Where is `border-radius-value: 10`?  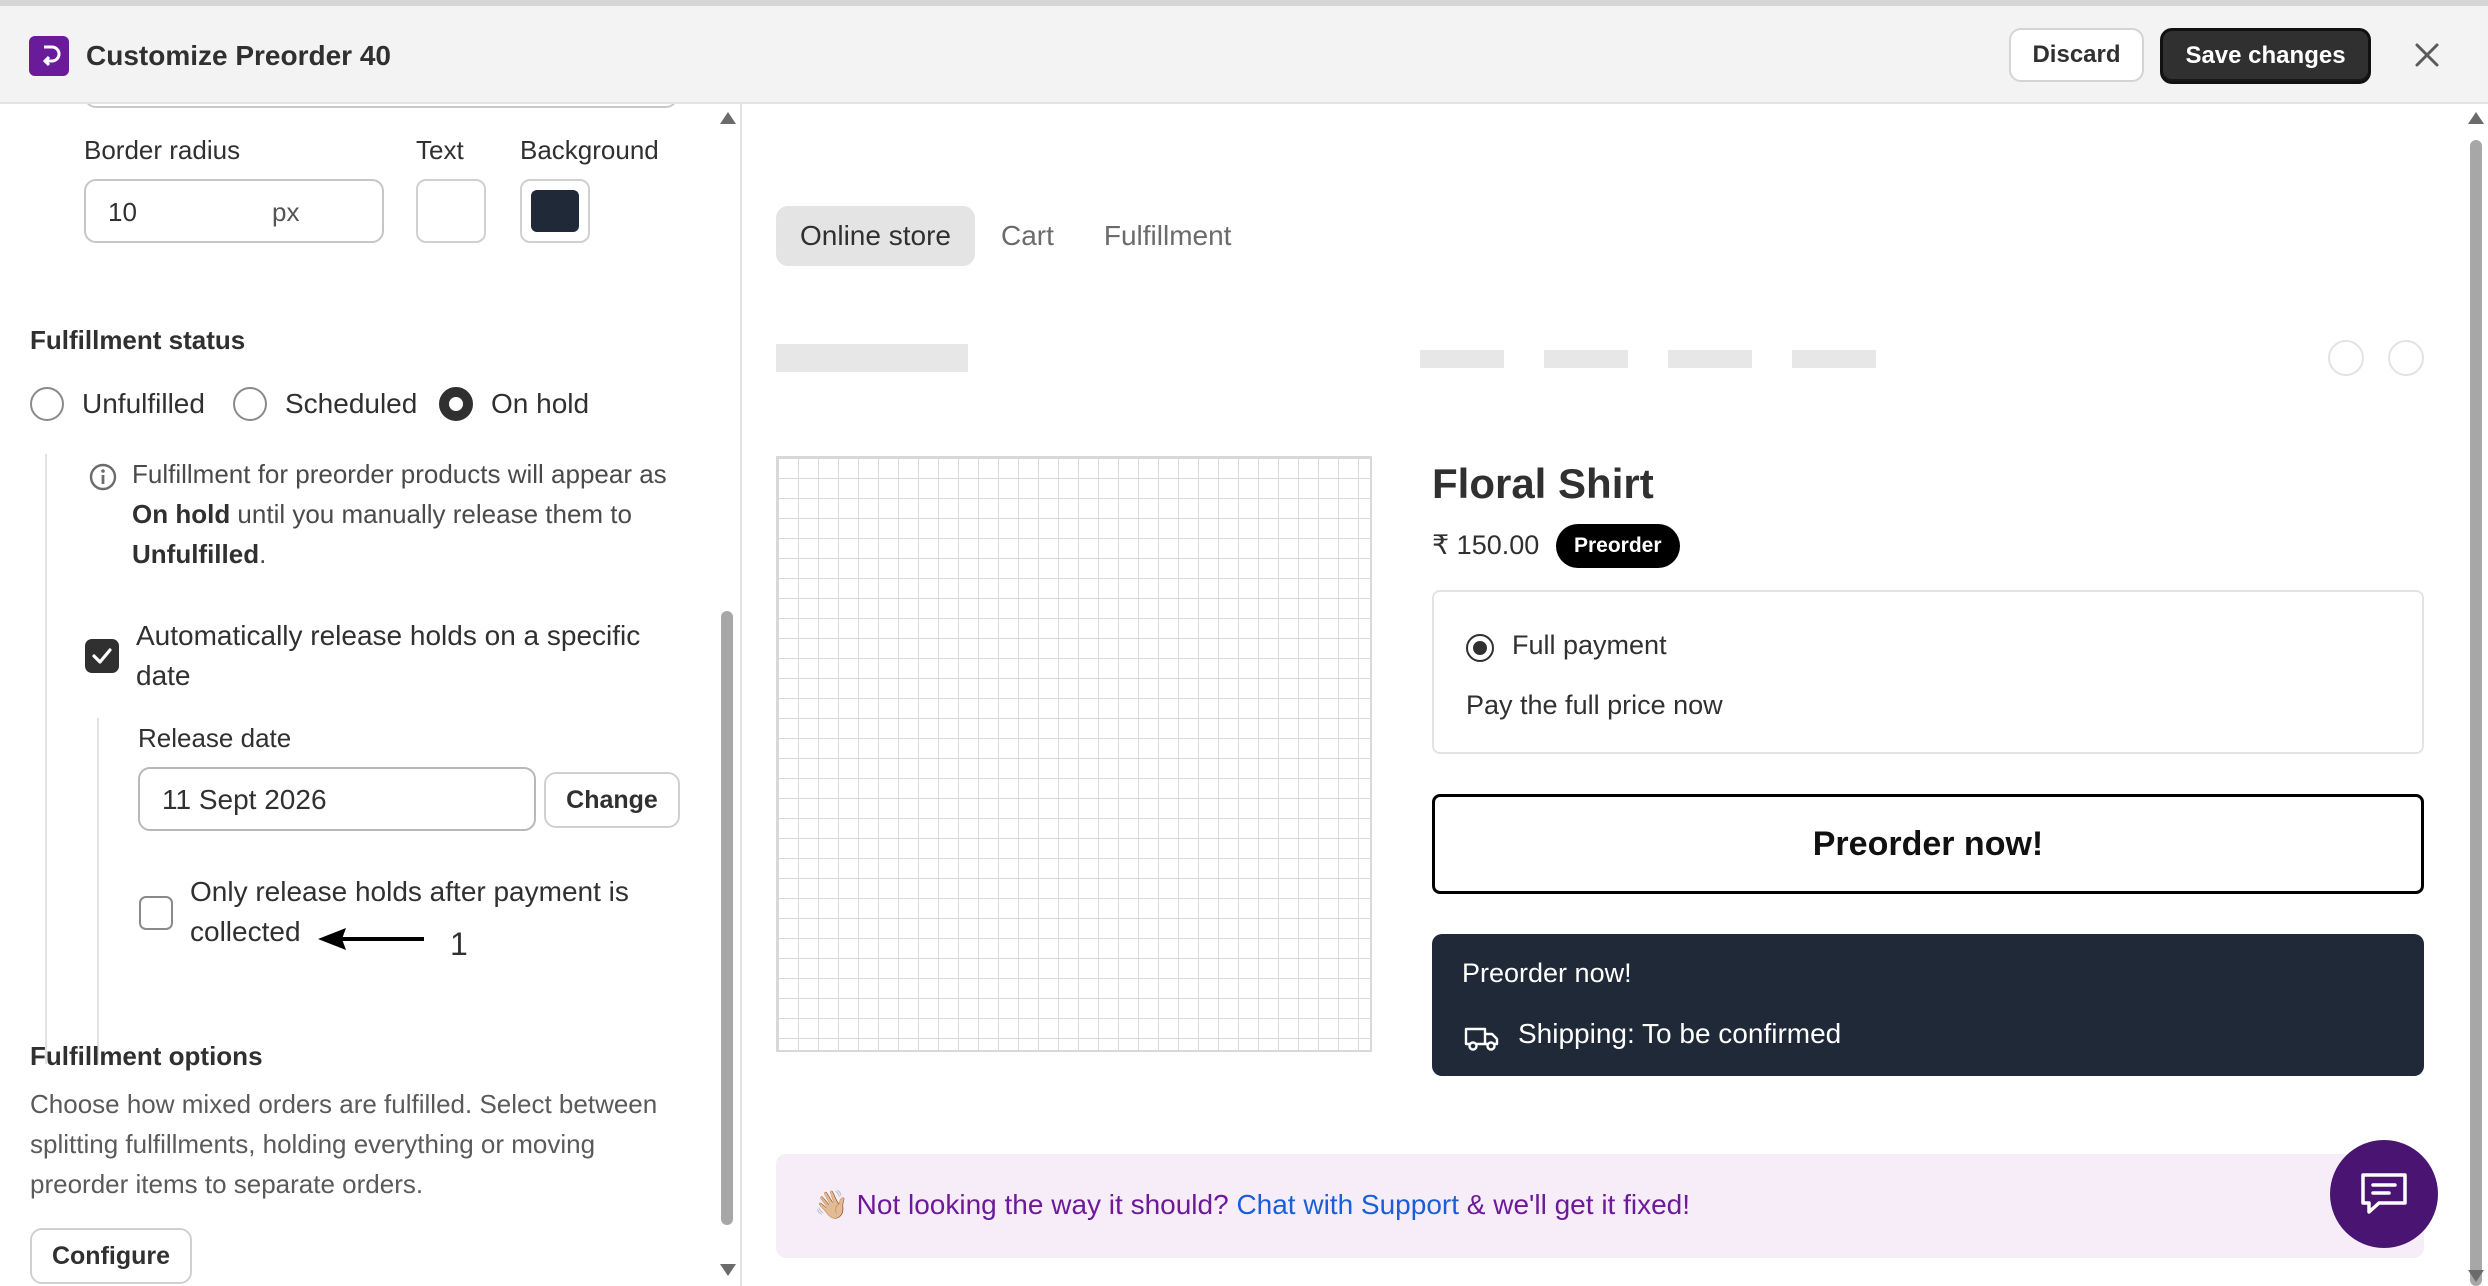 border-radius-value: 10 is located at coordinates (122, 212).